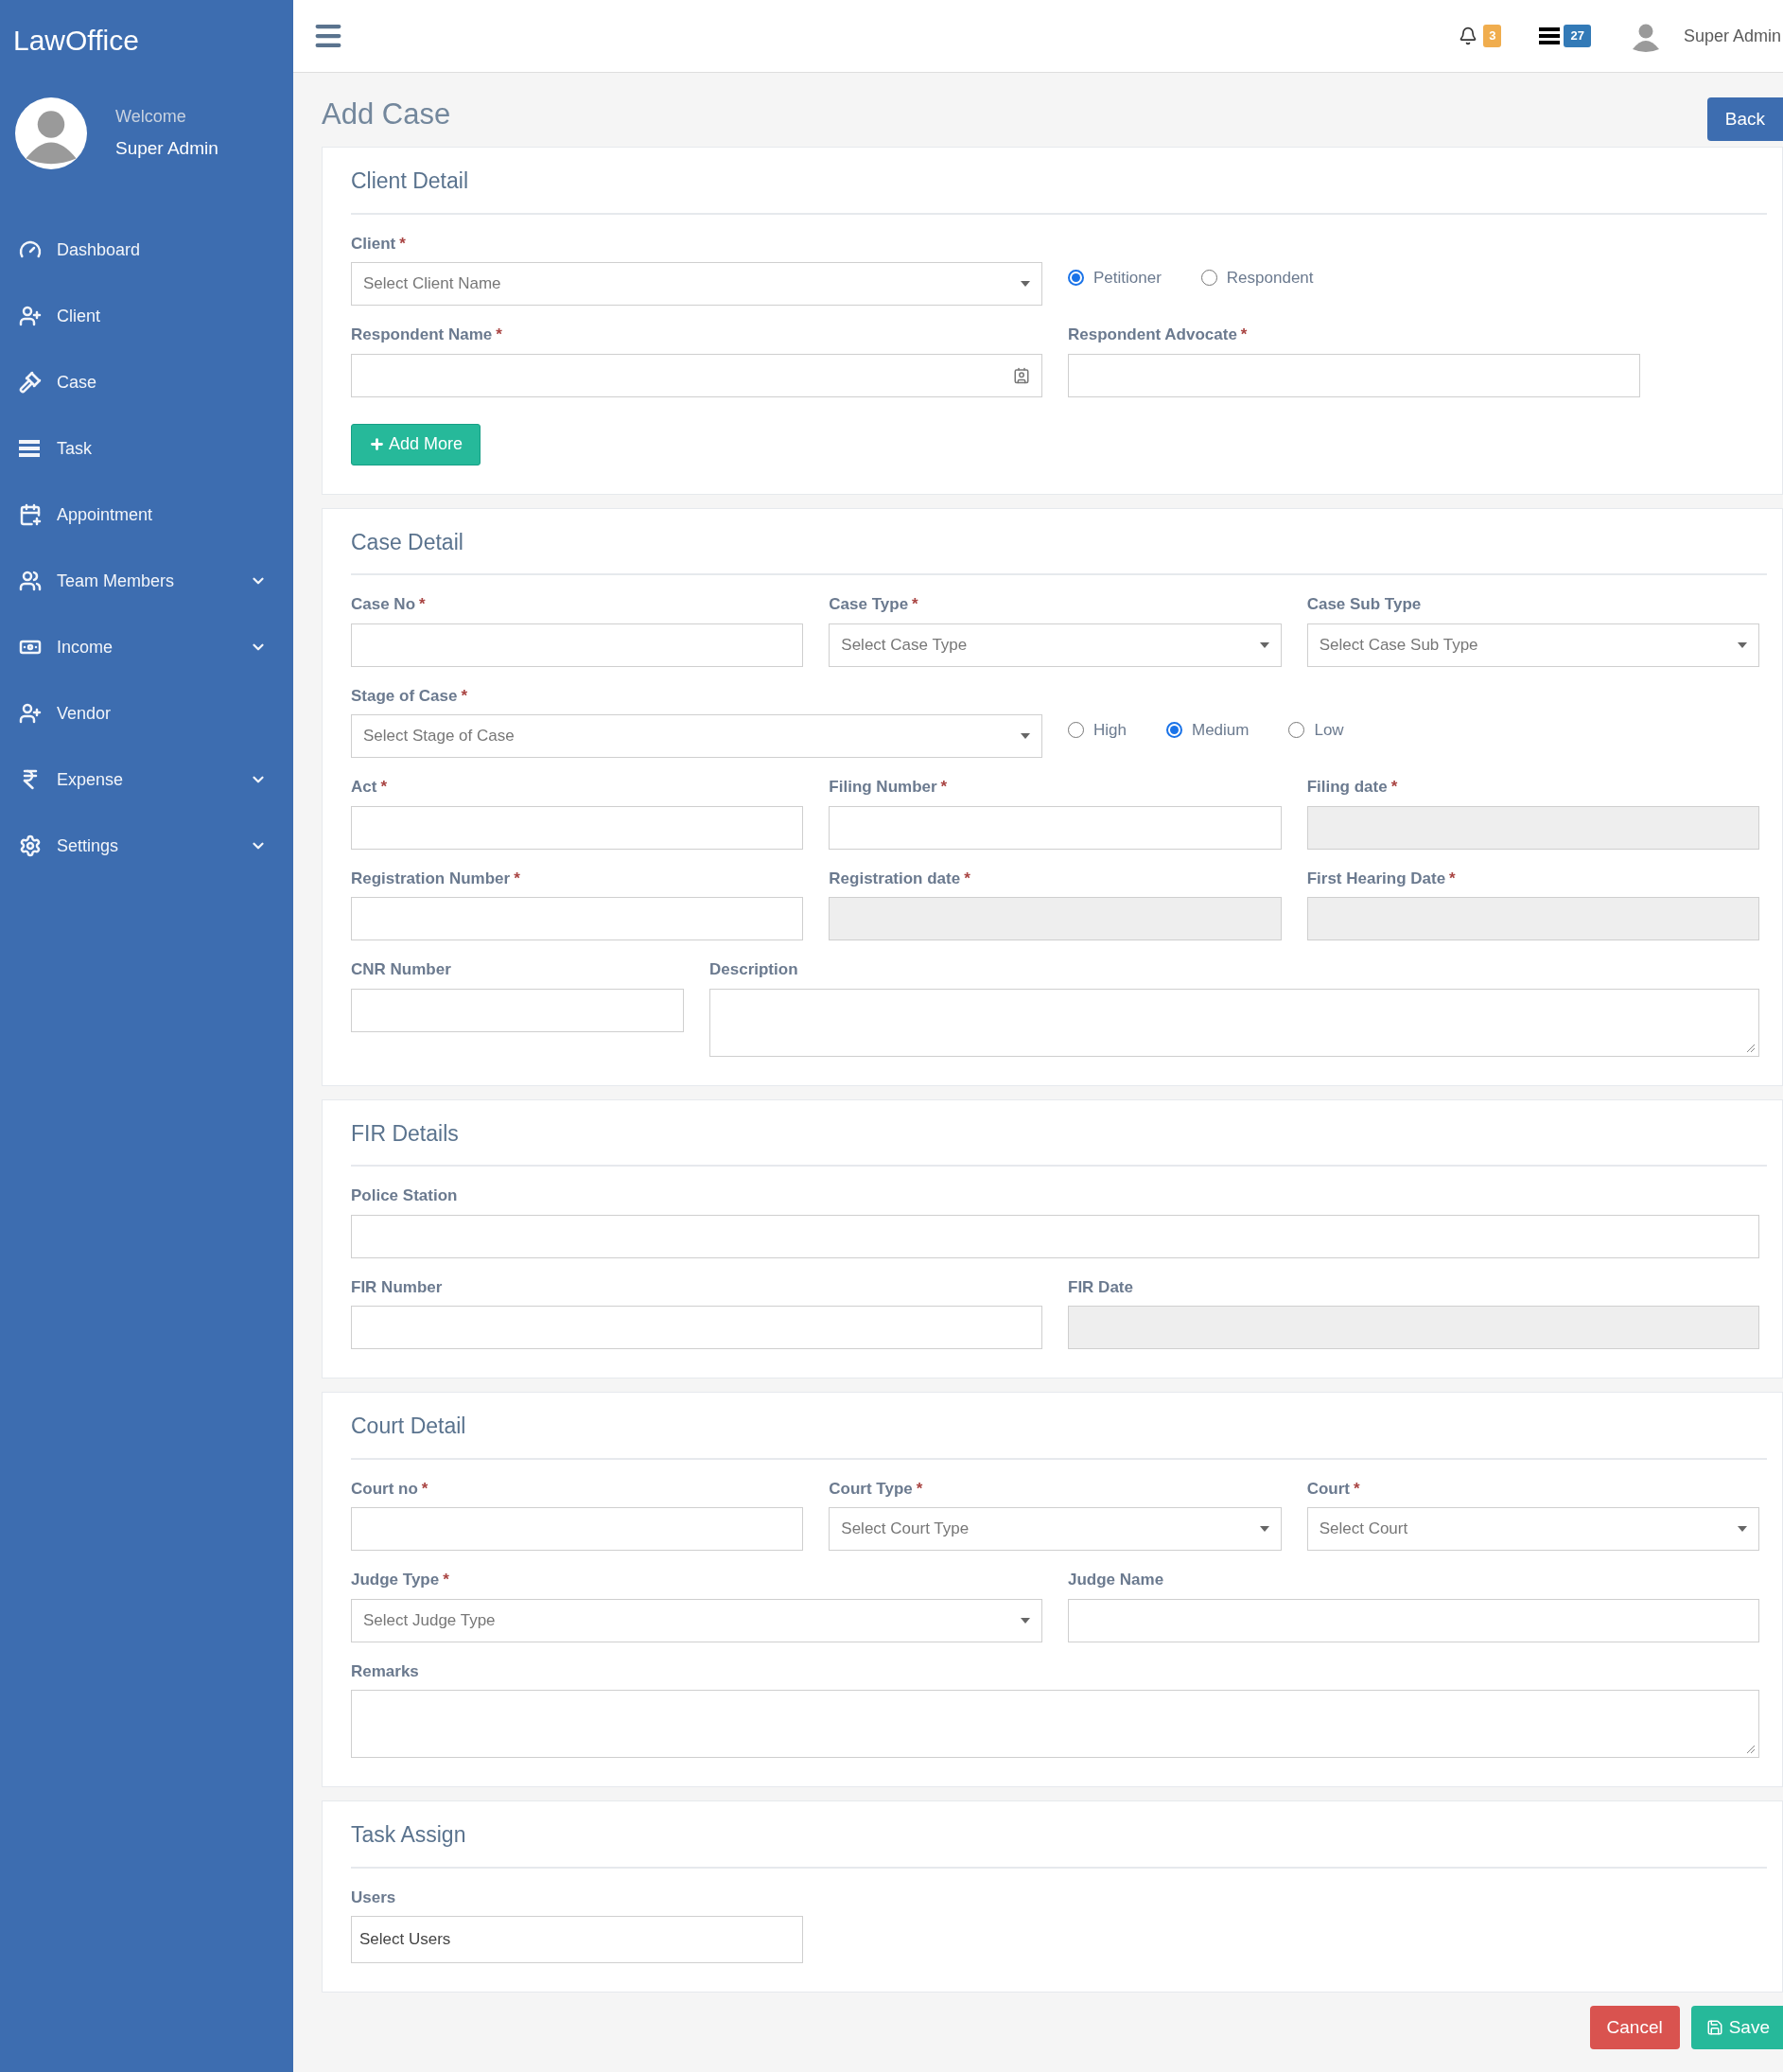  What do you see at coordinates (407, 542) in the screenshot?
I see `section-title: Case Detail` at bounding box center [407, 542].